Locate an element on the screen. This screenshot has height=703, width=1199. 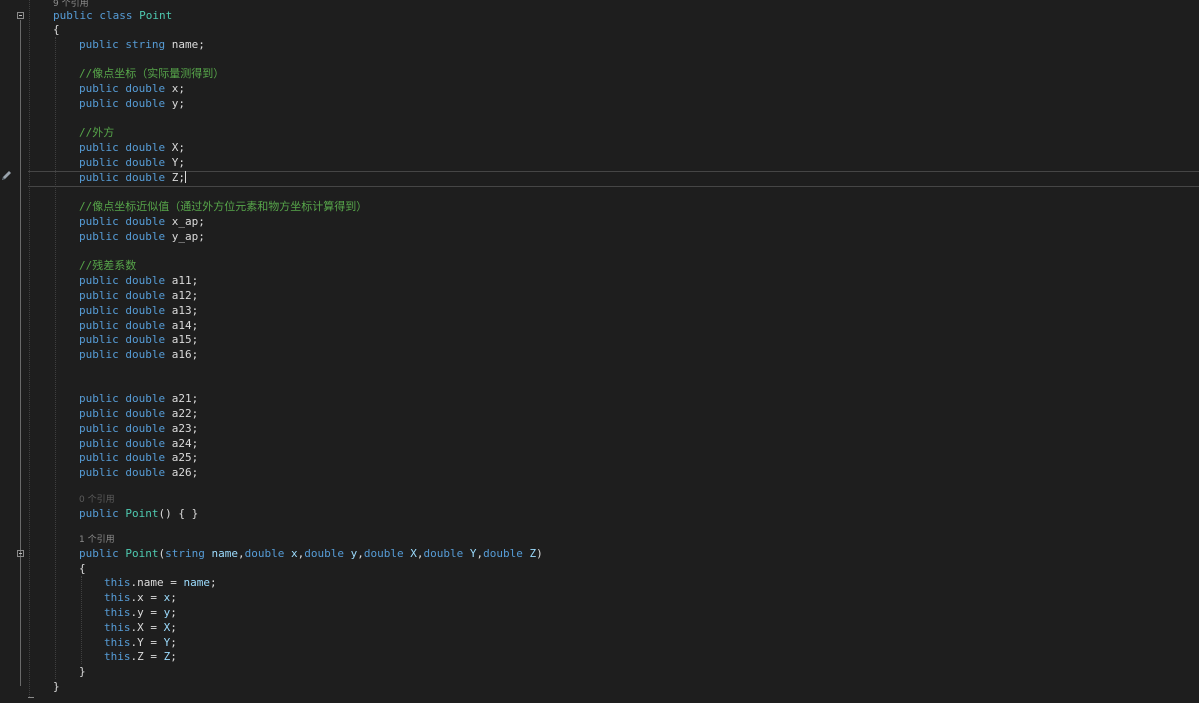
code-comment: //外方 is located at coordinates (97, 132).